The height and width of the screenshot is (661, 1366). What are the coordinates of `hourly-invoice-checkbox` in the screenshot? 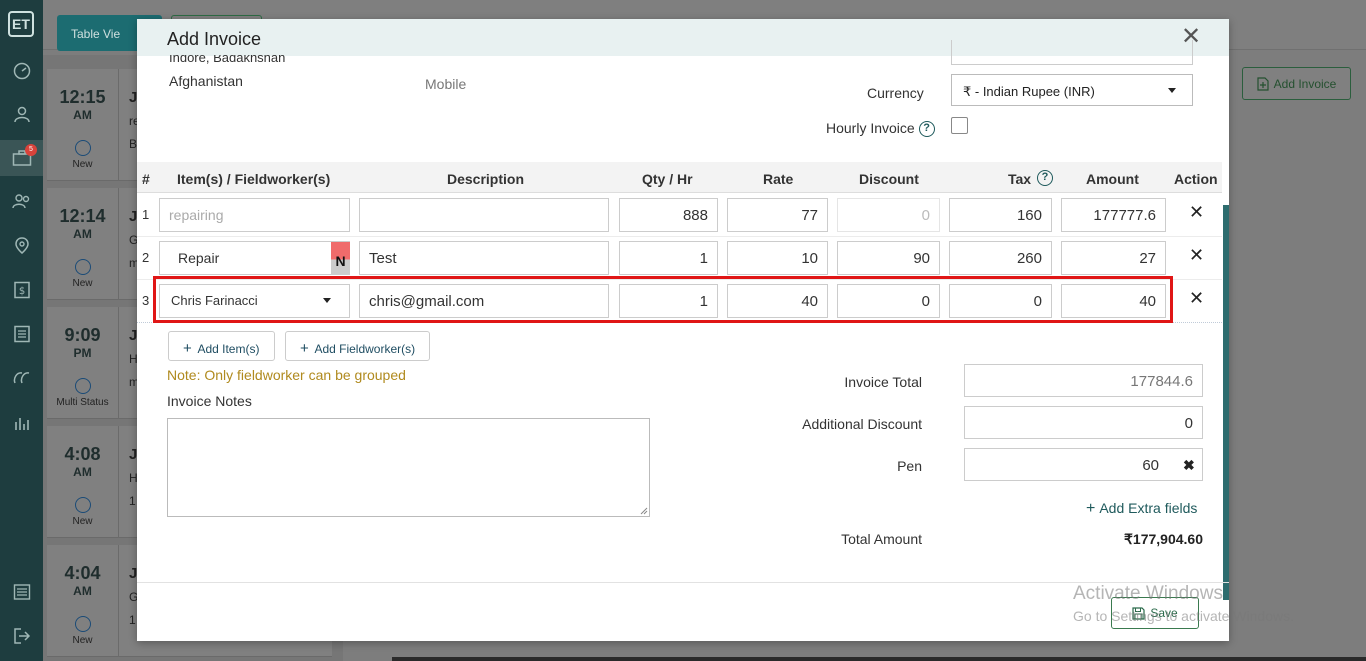 It's located at (959, 125).